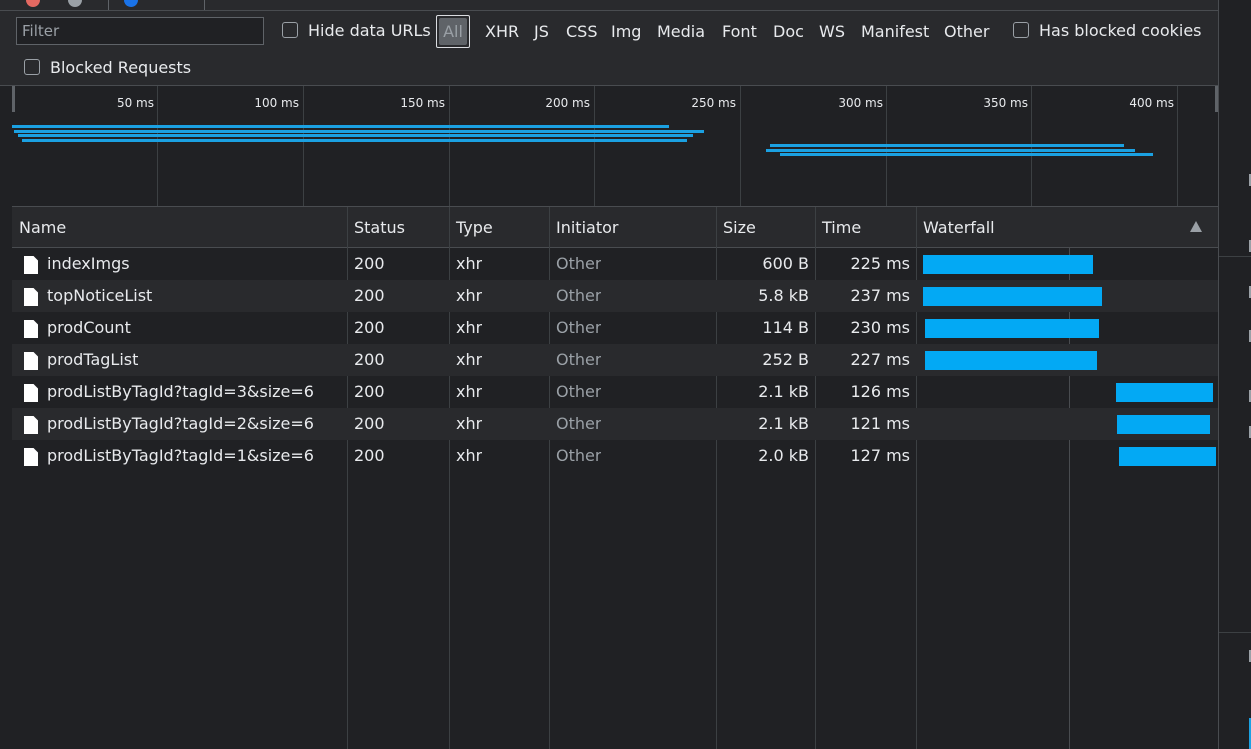 This screenshot has width=1251, height=749. What do you see at coordinates (196, 296) in the screenshot?
I see `request-name: topNoticeList` at bounding box center [196, 296].